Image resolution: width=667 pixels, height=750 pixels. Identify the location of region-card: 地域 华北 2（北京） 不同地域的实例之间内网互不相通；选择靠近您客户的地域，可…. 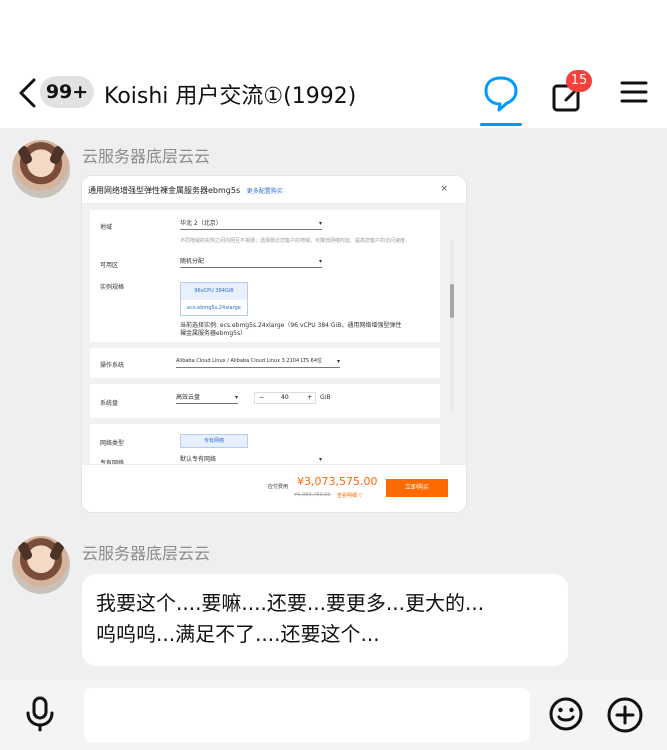
(265, 276).